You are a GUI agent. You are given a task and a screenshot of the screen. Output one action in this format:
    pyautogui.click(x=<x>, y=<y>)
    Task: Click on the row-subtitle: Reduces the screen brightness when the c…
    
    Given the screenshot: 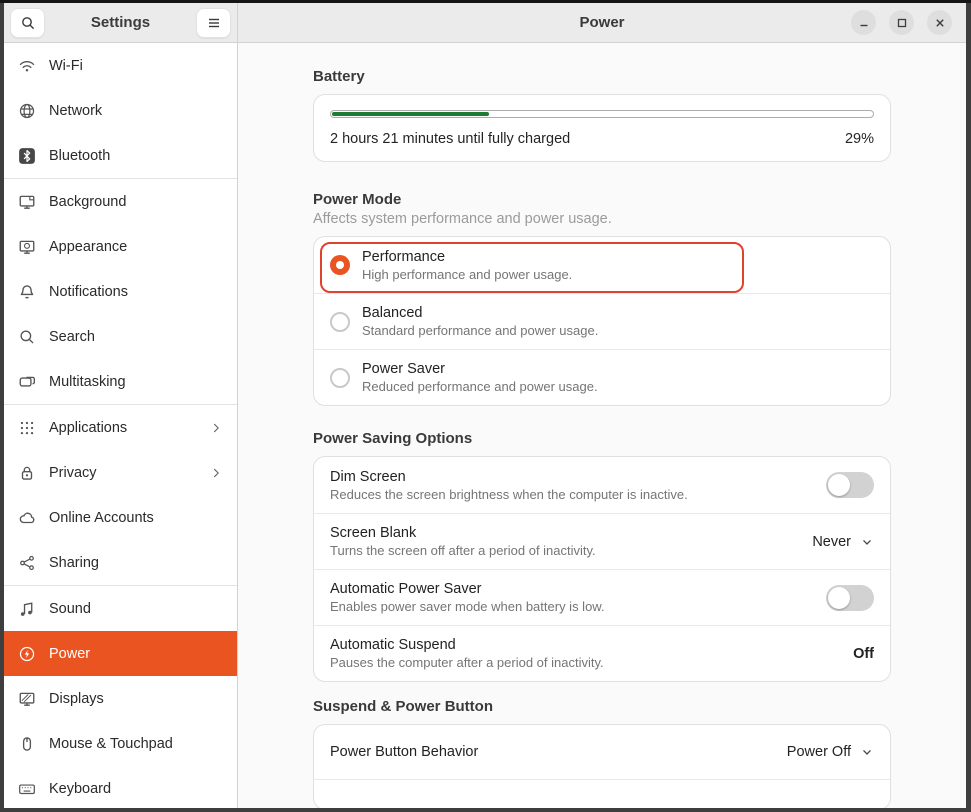 What is the action you would take?
    pyautogui.click(x=509, y=494)
    